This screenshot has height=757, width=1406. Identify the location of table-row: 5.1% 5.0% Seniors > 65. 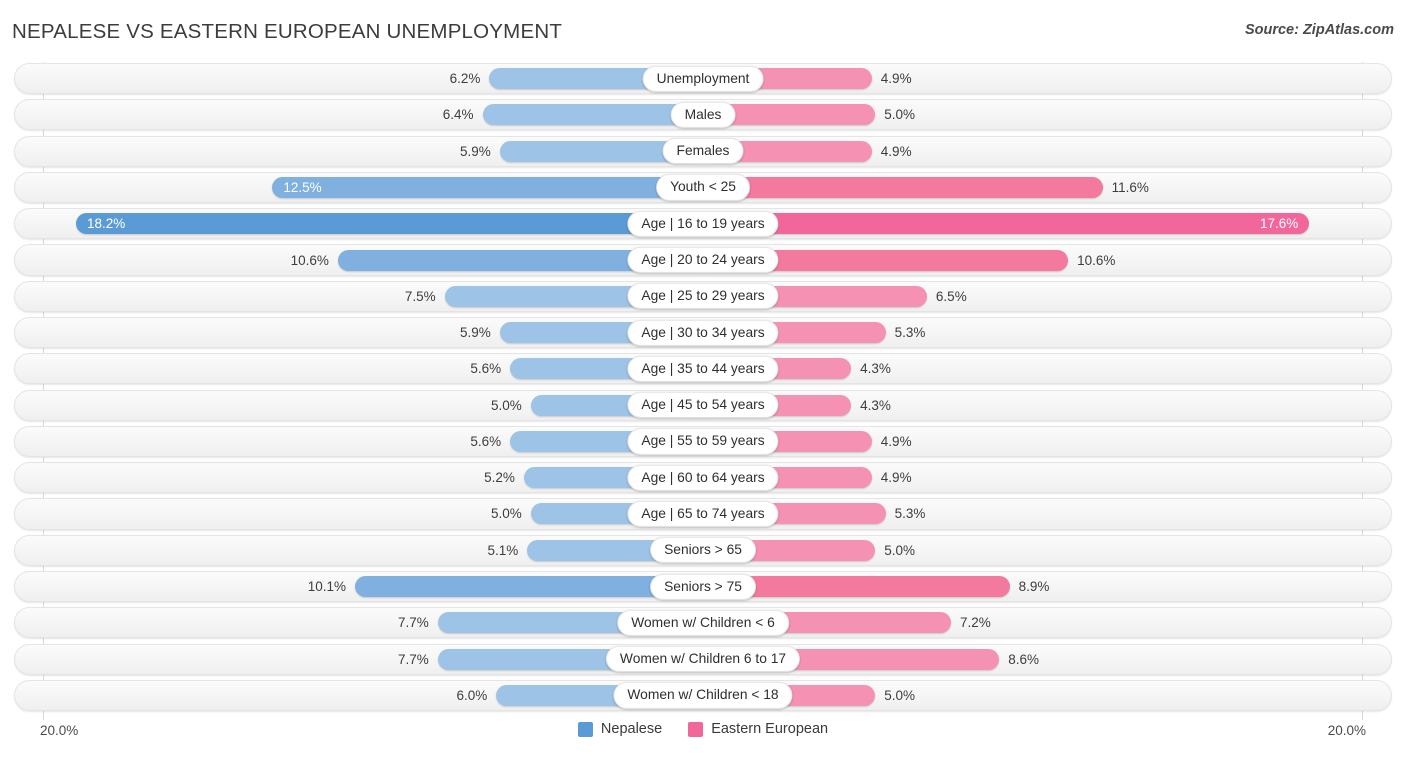
(703, 550).